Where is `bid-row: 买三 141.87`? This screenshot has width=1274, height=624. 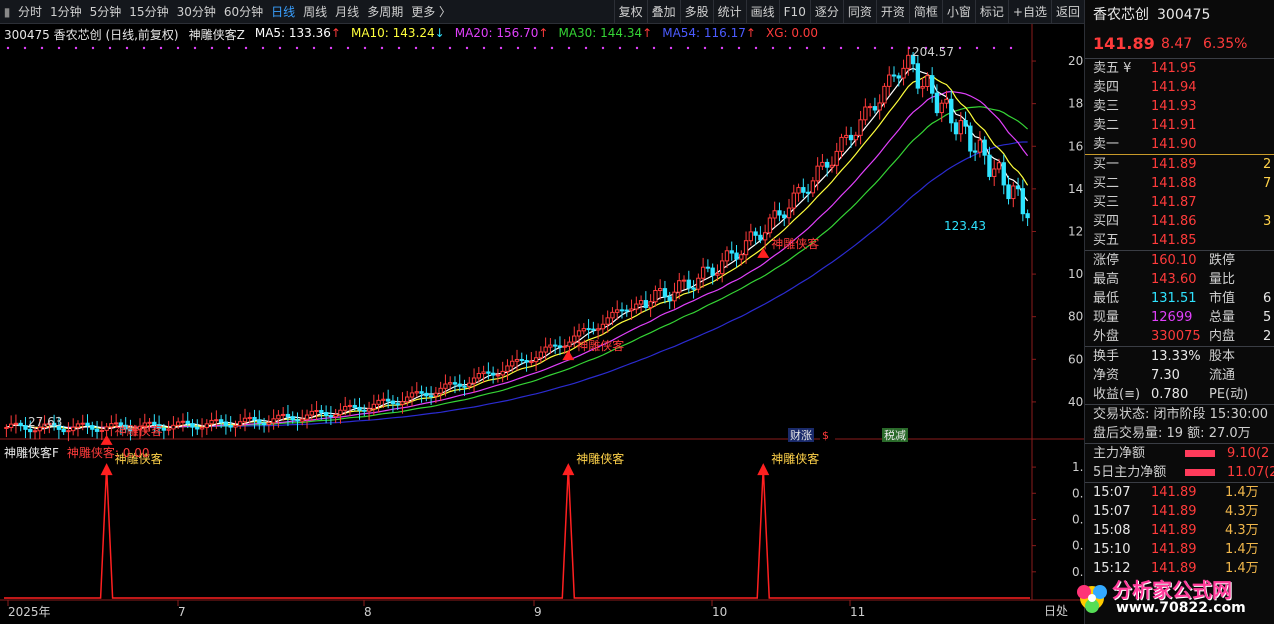 bid-row: 买三 141.87 is located at coordinates (1145, 202).